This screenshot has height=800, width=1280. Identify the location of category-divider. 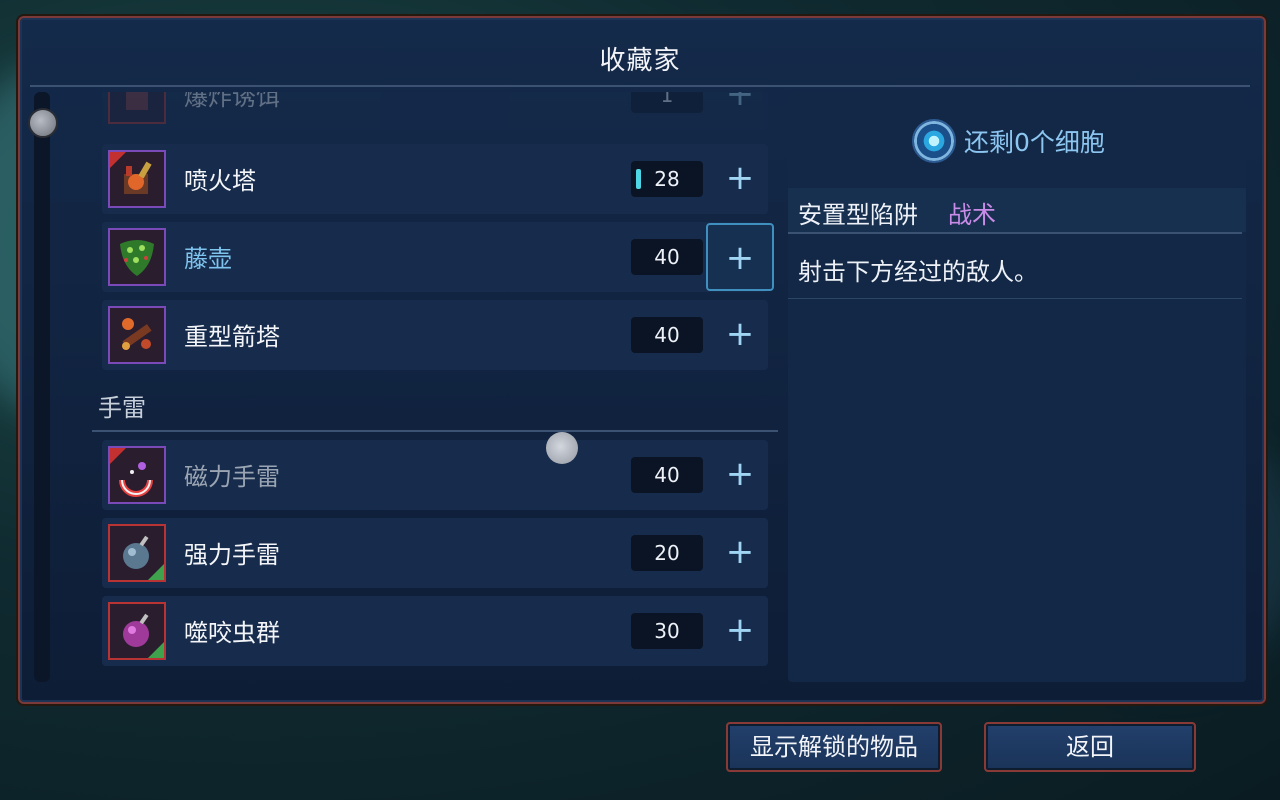
(435, 431).